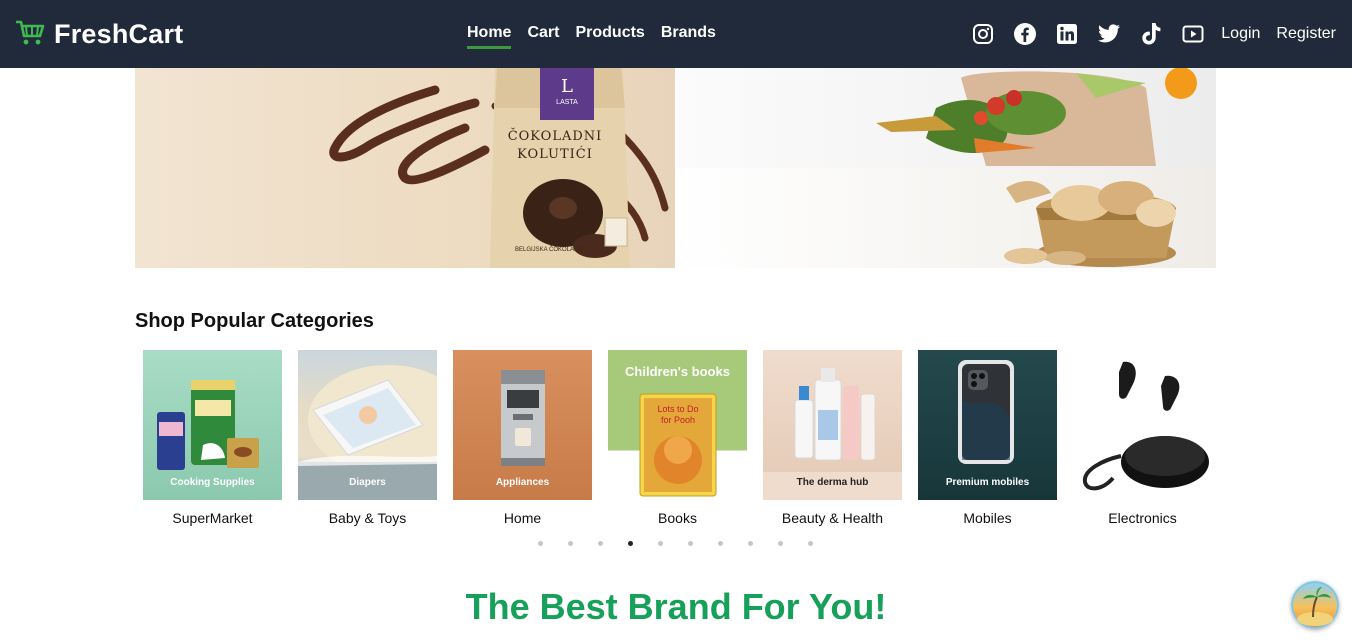 The image size is (1352, 641). What do you see at coordinates (1090, 224) in the screenshot?
I see `bread-basket-image` at bounding box center [1090, 224].